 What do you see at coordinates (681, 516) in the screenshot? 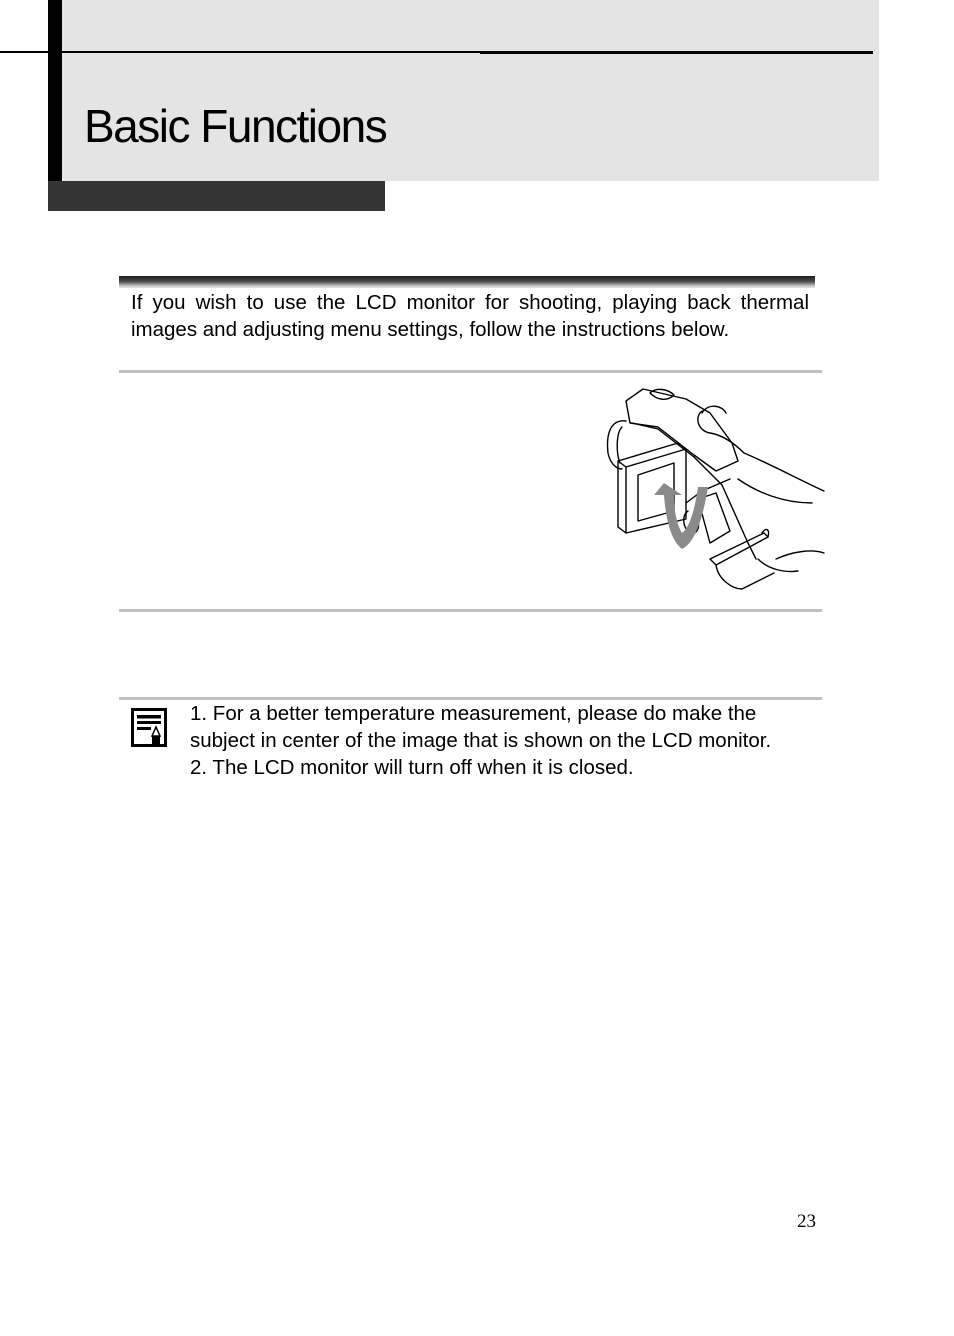
I see `curved-arrow-icon` at bounding box center [681, 516].